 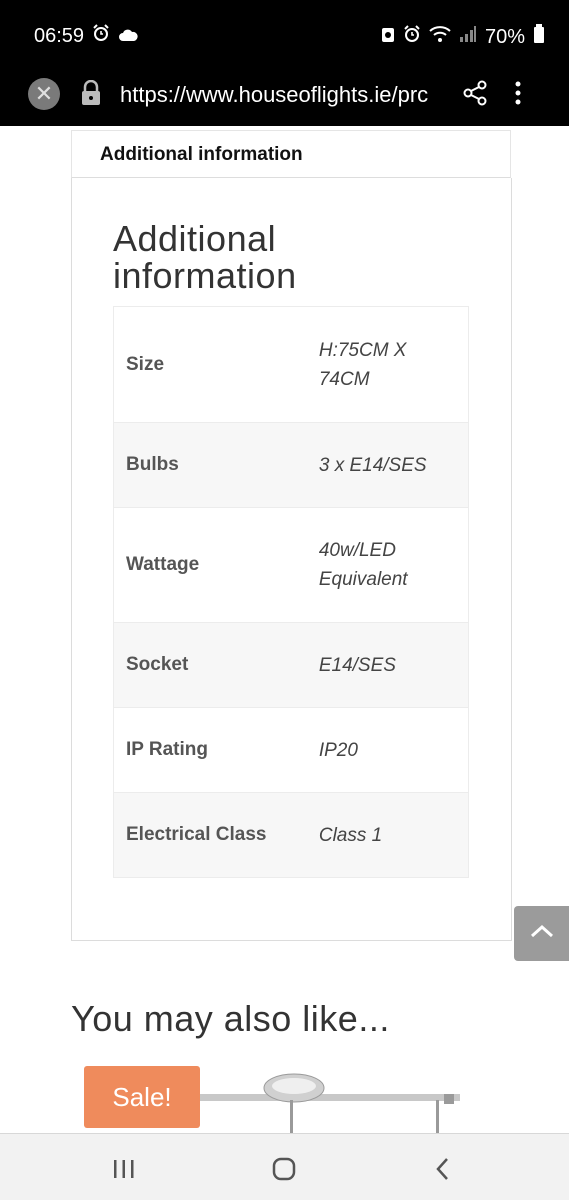 I want to click on status-time: 06:59, so click(x=59, y=35).